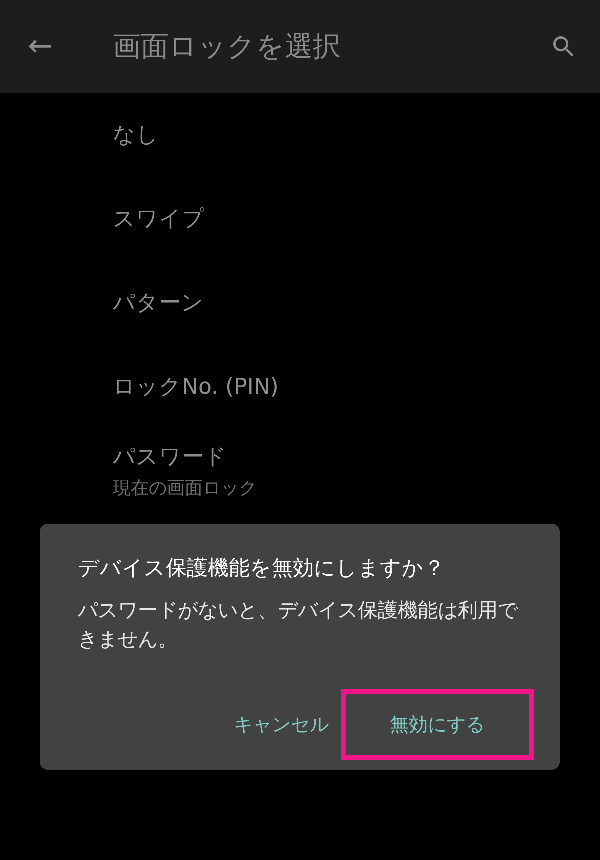 Image resolution: width=600 pixels, height=860 pixels. What do you see at coordinates (356, 387) in the screenshot?
I see `lock-option: ロックNo. (PIN)` at bounding box center [356, 387].